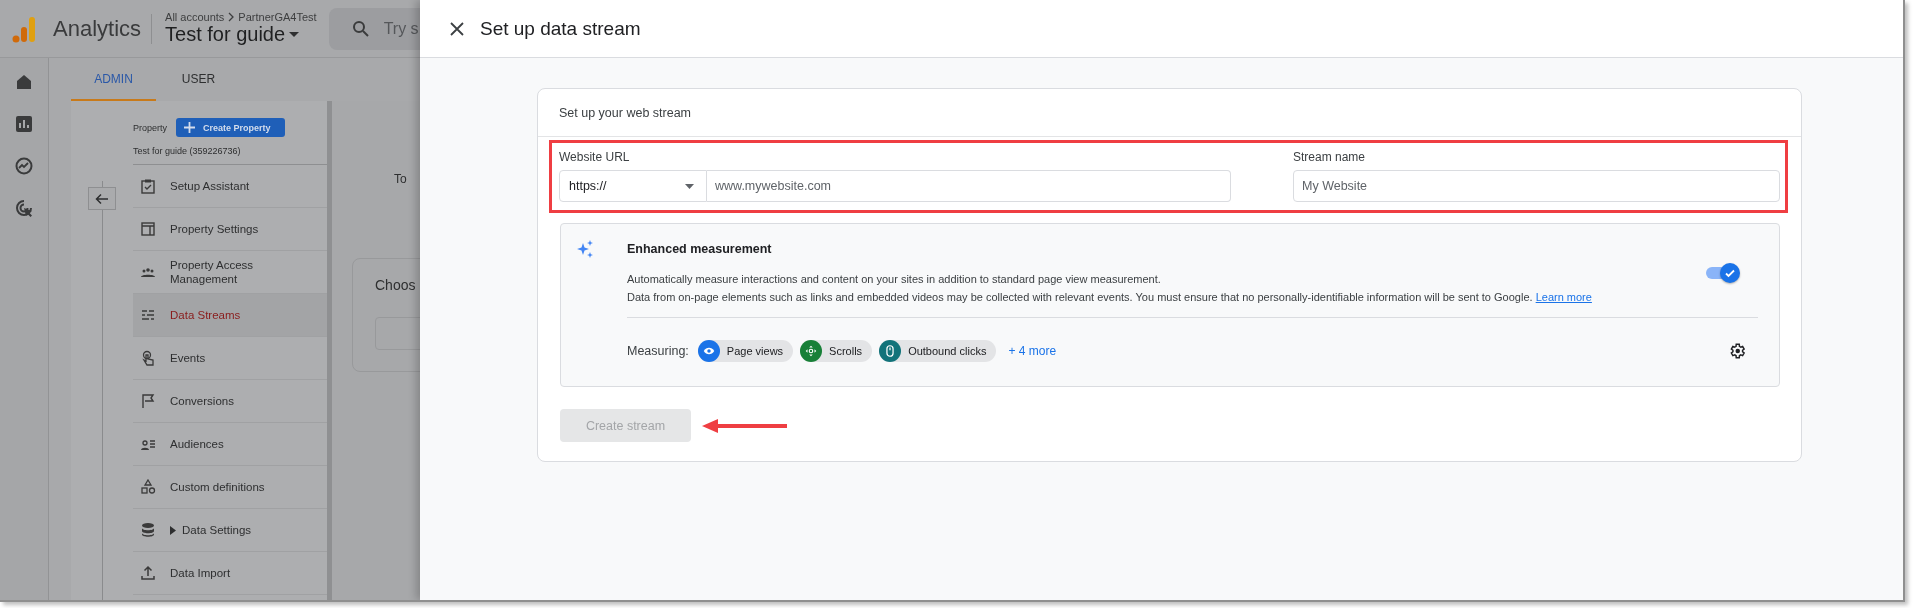  Describe the element at coordinates (148, 401) in the screenshot. I see `flag-icon` at that location.